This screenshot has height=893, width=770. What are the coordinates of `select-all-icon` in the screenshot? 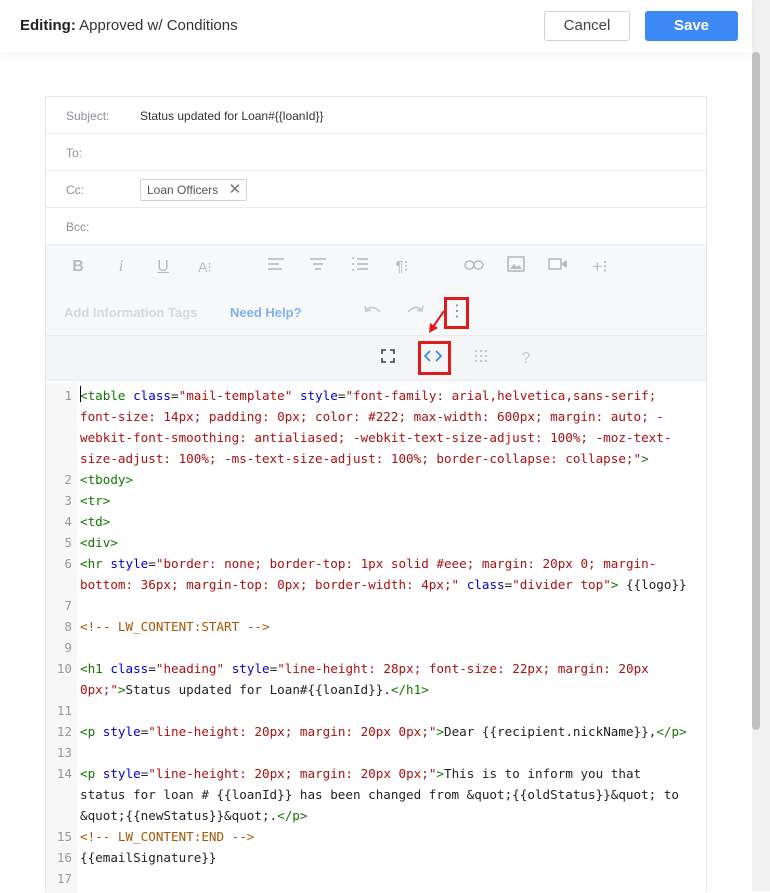 It's located at (481, 359).